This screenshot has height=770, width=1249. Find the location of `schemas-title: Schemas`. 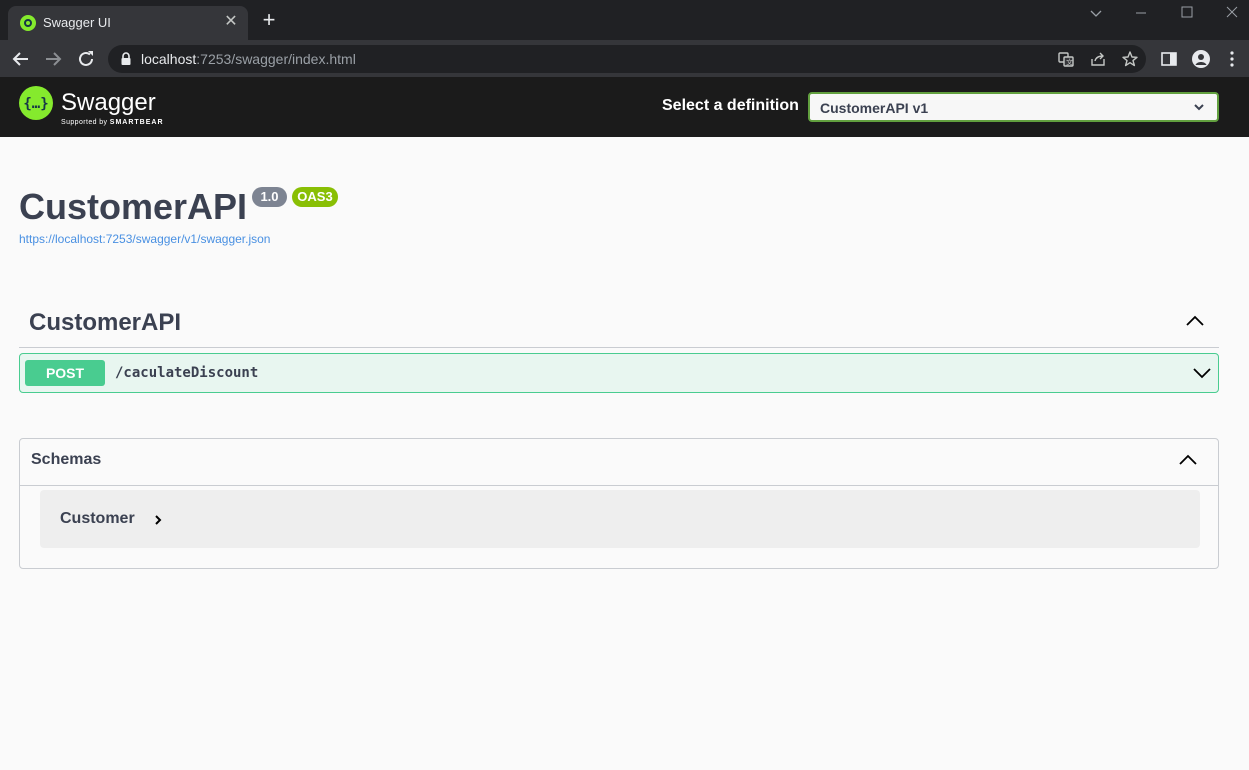

schemas-title: Schemas is located at coordinates (66, 459).